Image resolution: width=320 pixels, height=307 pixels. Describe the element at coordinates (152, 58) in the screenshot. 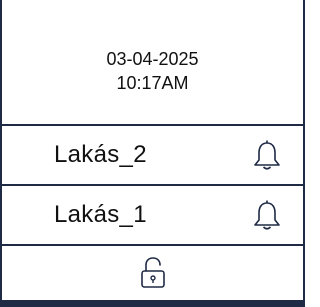

I see `date-text: 03-04-2025` at that location.